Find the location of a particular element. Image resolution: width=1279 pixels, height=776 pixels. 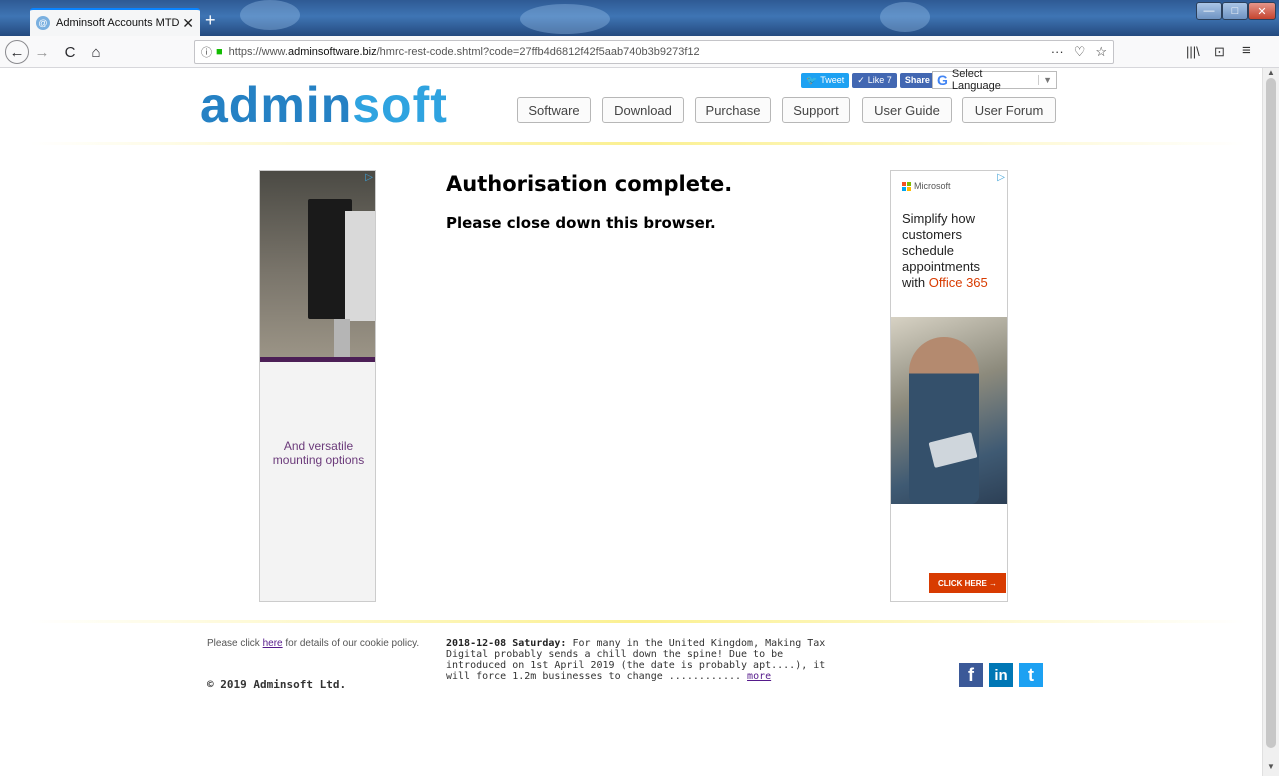

forward-button: → is located at coordinates (42, 52).